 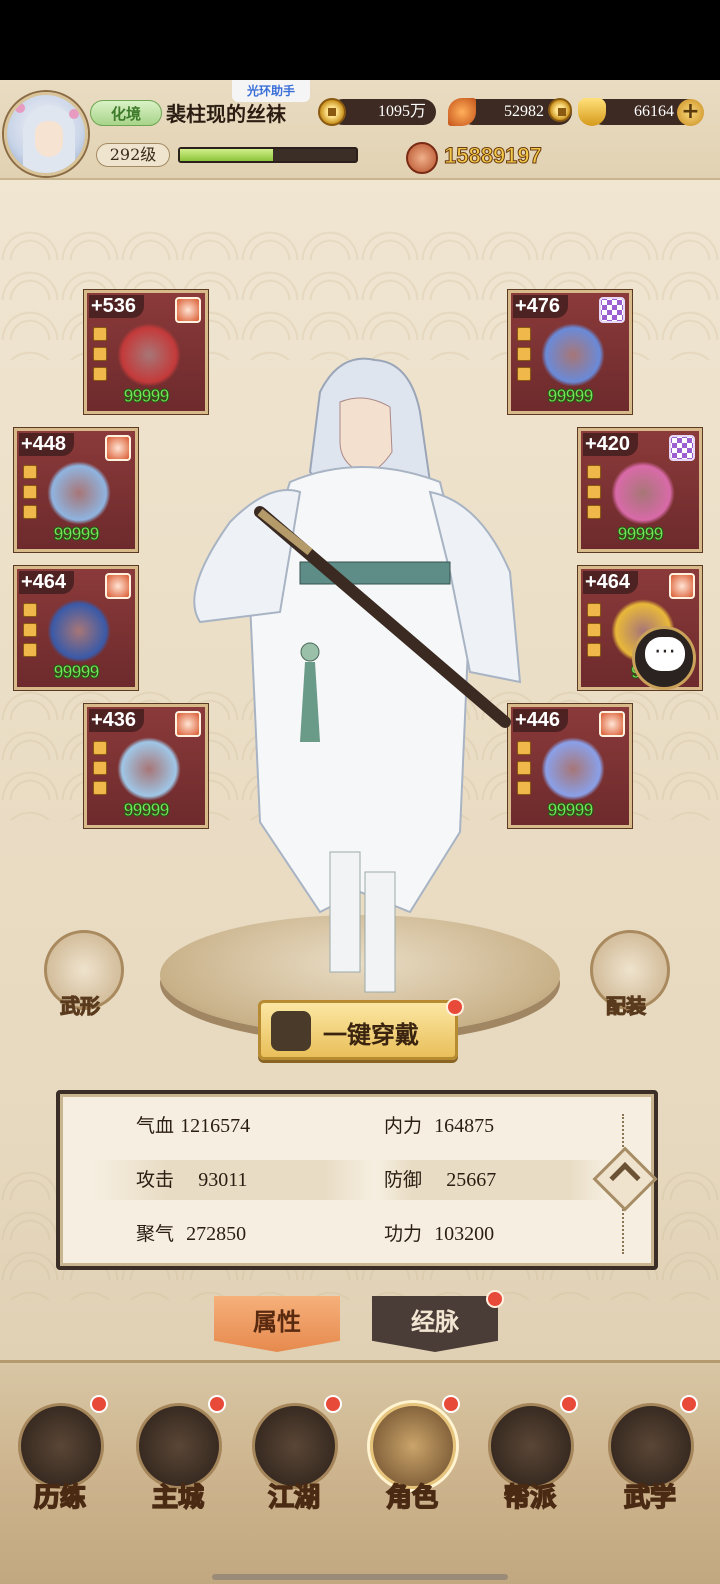 What do you see at coordinates (690, 112) in the screenshot?
I see `add-gold-button: +` at bounding box center [690, 112].